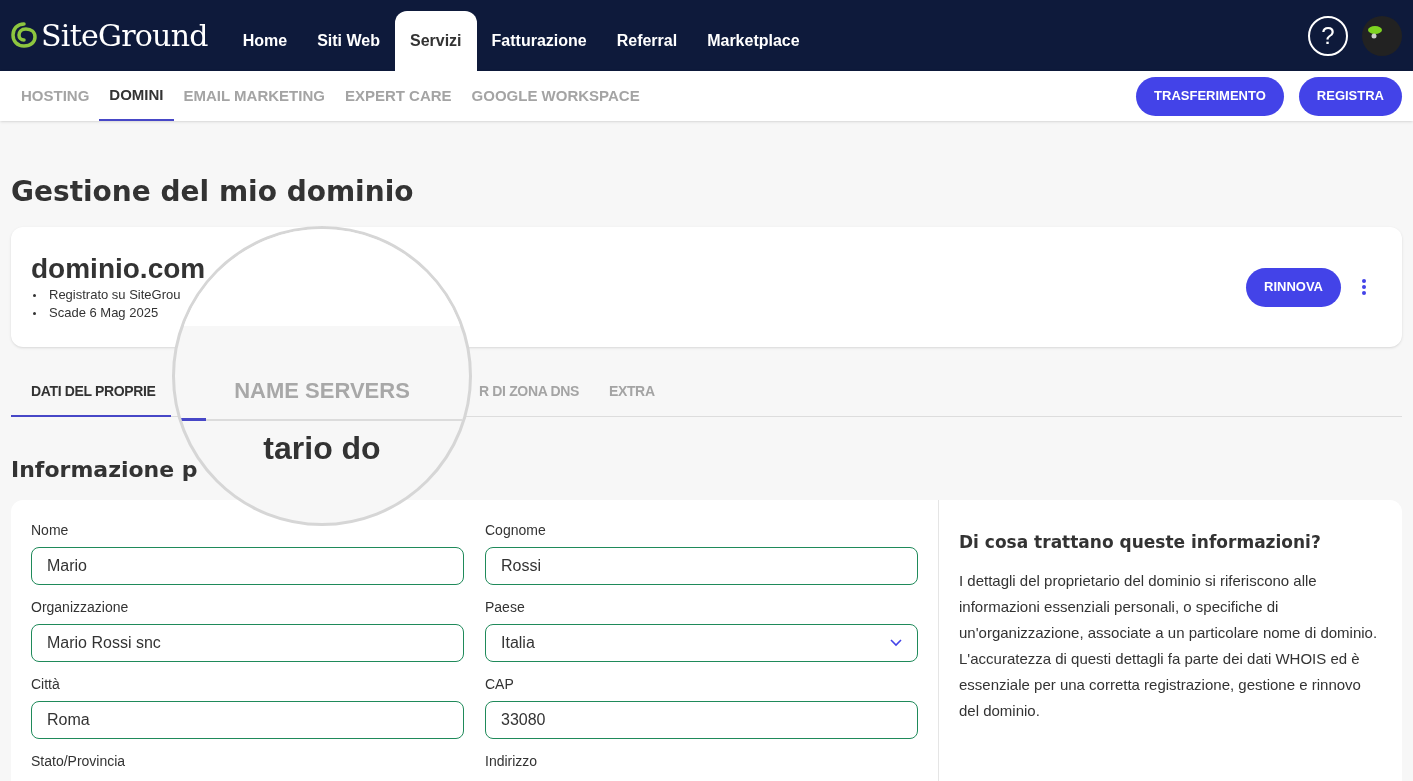  Describe the element at coordinates (265, 41) in the screenshot. I see `nav-tab: Home` at that location.